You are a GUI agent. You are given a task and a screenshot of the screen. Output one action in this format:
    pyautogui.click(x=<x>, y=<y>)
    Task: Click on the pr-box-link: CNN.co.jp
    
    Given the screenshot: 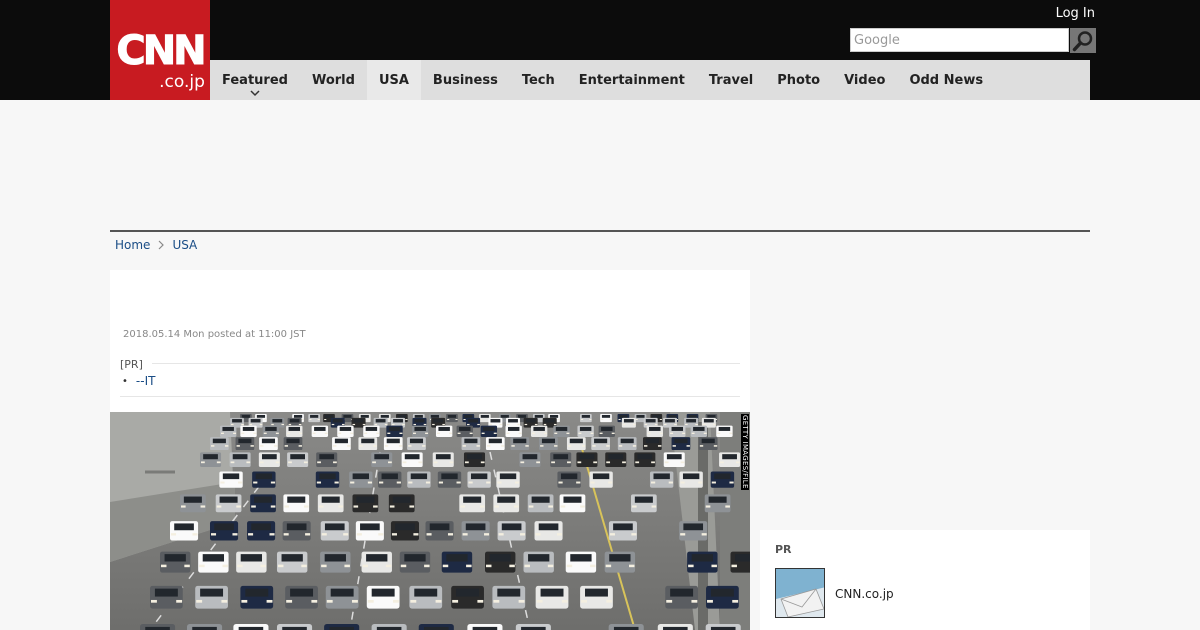 What is the action you would take?
    pyautogui.click(x=864, y=594)
    